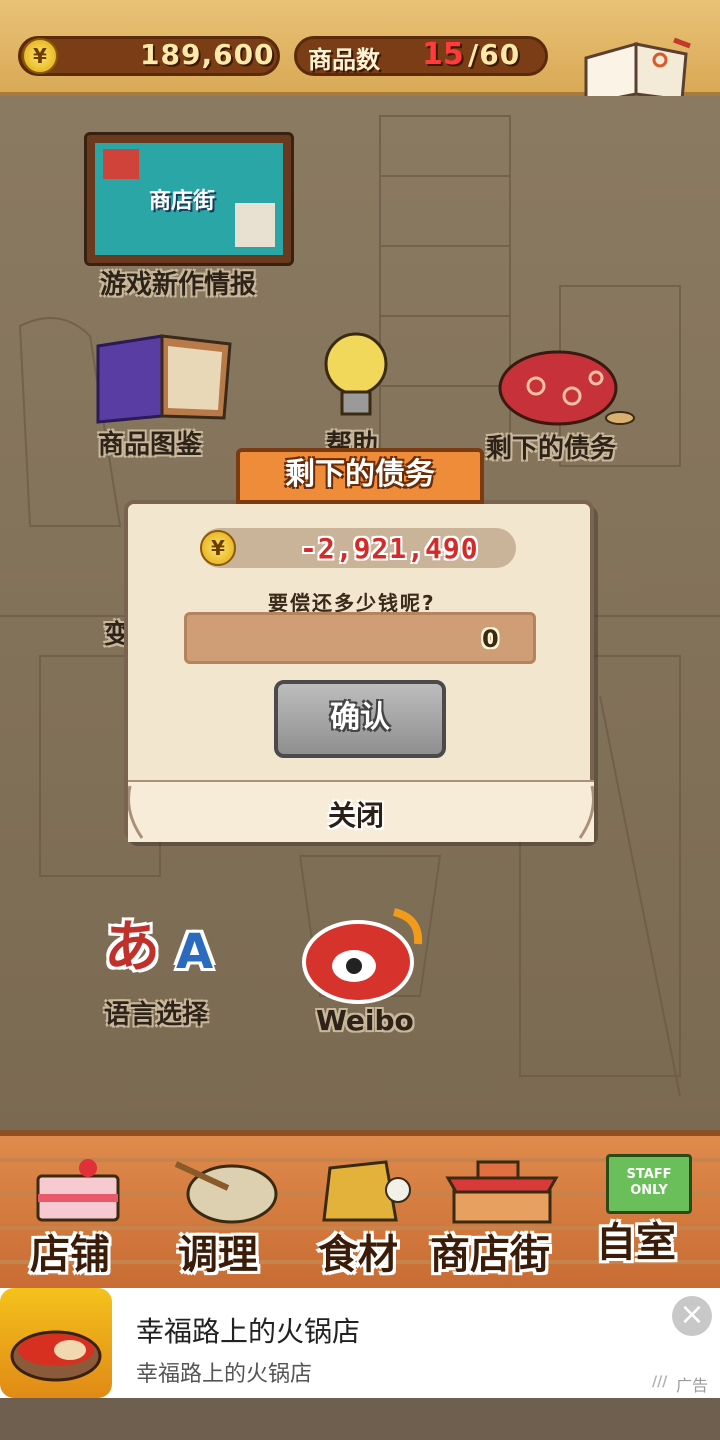 This screenshot has height=1440, width=720. What do you see at coordinates (78, 1190) in the screenshot?
I see `cake-icon` at bounding box center [78, 1190].